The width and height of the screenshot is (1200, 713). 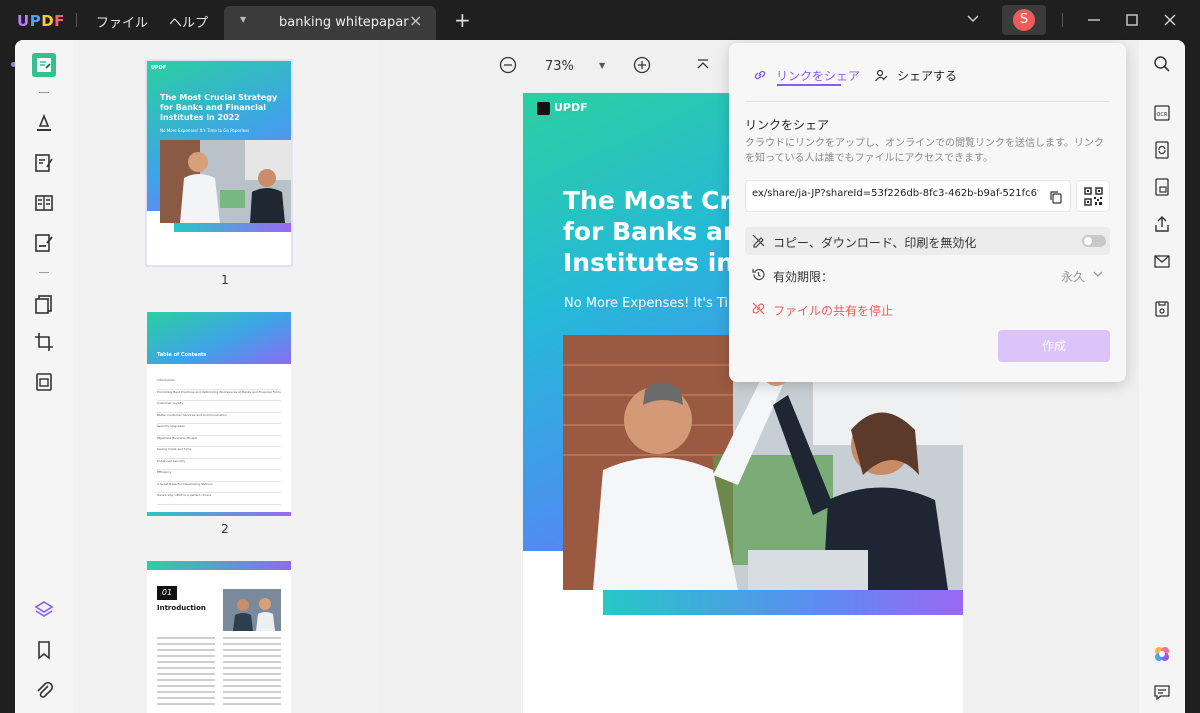 What do you see at coordinates (915, 75) in the screenshot?
I see `tab-share-with: シェアする` at bounding box center [915, 75].